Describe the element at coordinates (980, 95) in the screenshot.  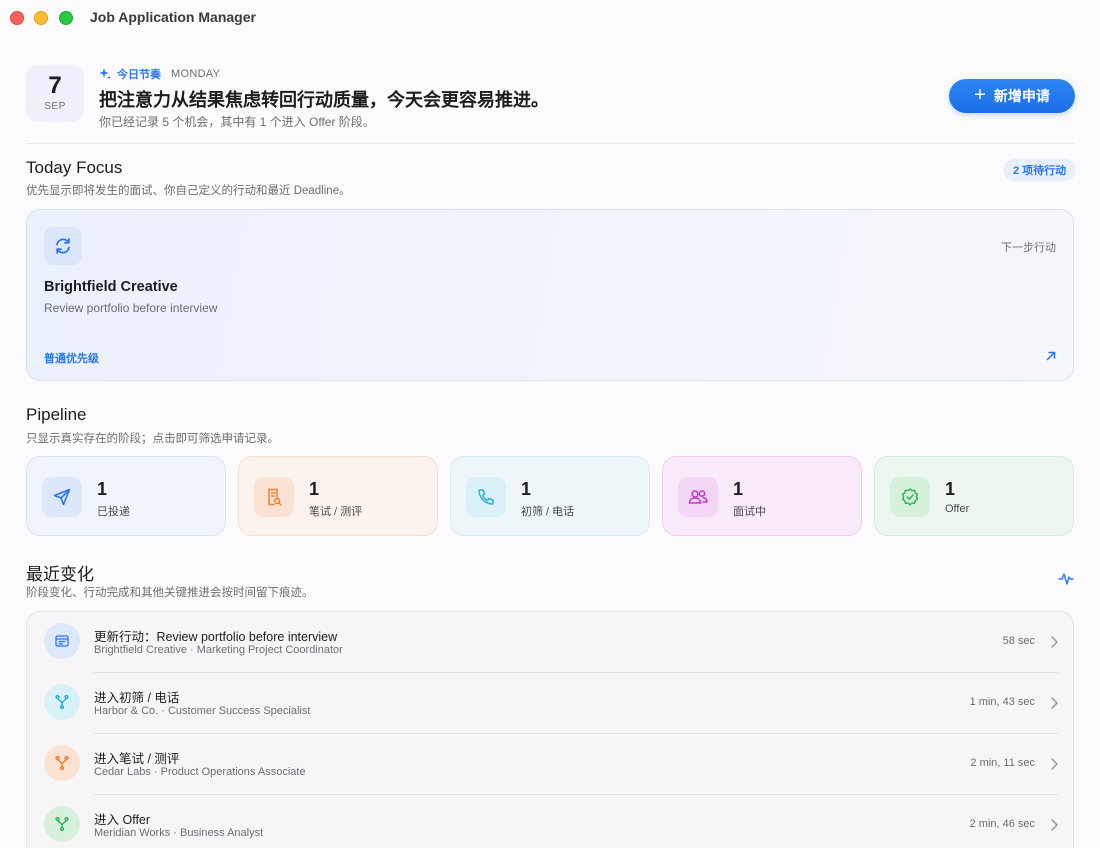
I see `plus-icon: +` at that location.